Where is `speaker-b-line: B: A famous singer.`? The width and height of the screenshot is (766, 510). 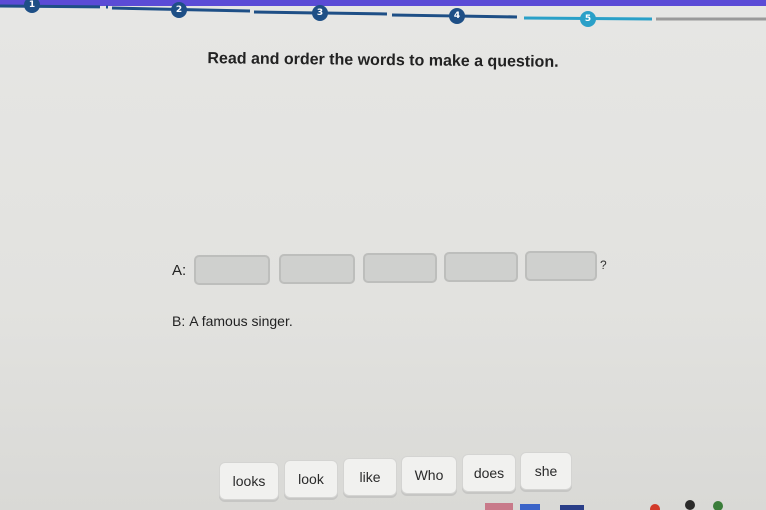
speaker-b-line: B: A famous singer. is located at coordinates (232, 321).